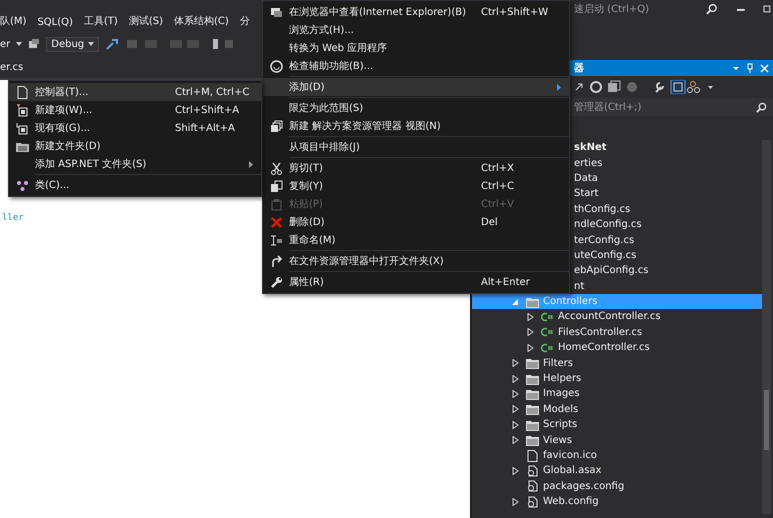 This screenshot has height=518, width=773. Describe the element at coordinates (201, 21) in the screenshot. I see `menu-bar-item: 体系结构(C)` at that location.